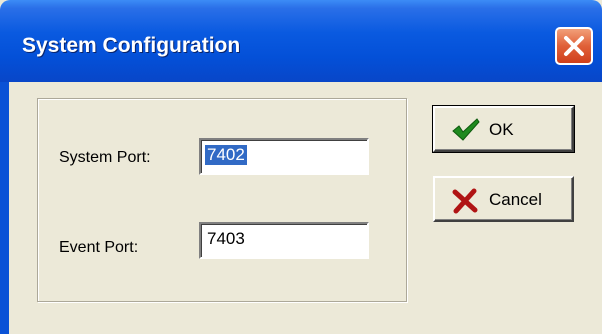  I want to click on system-port-value: 7402, so click(226, 155).